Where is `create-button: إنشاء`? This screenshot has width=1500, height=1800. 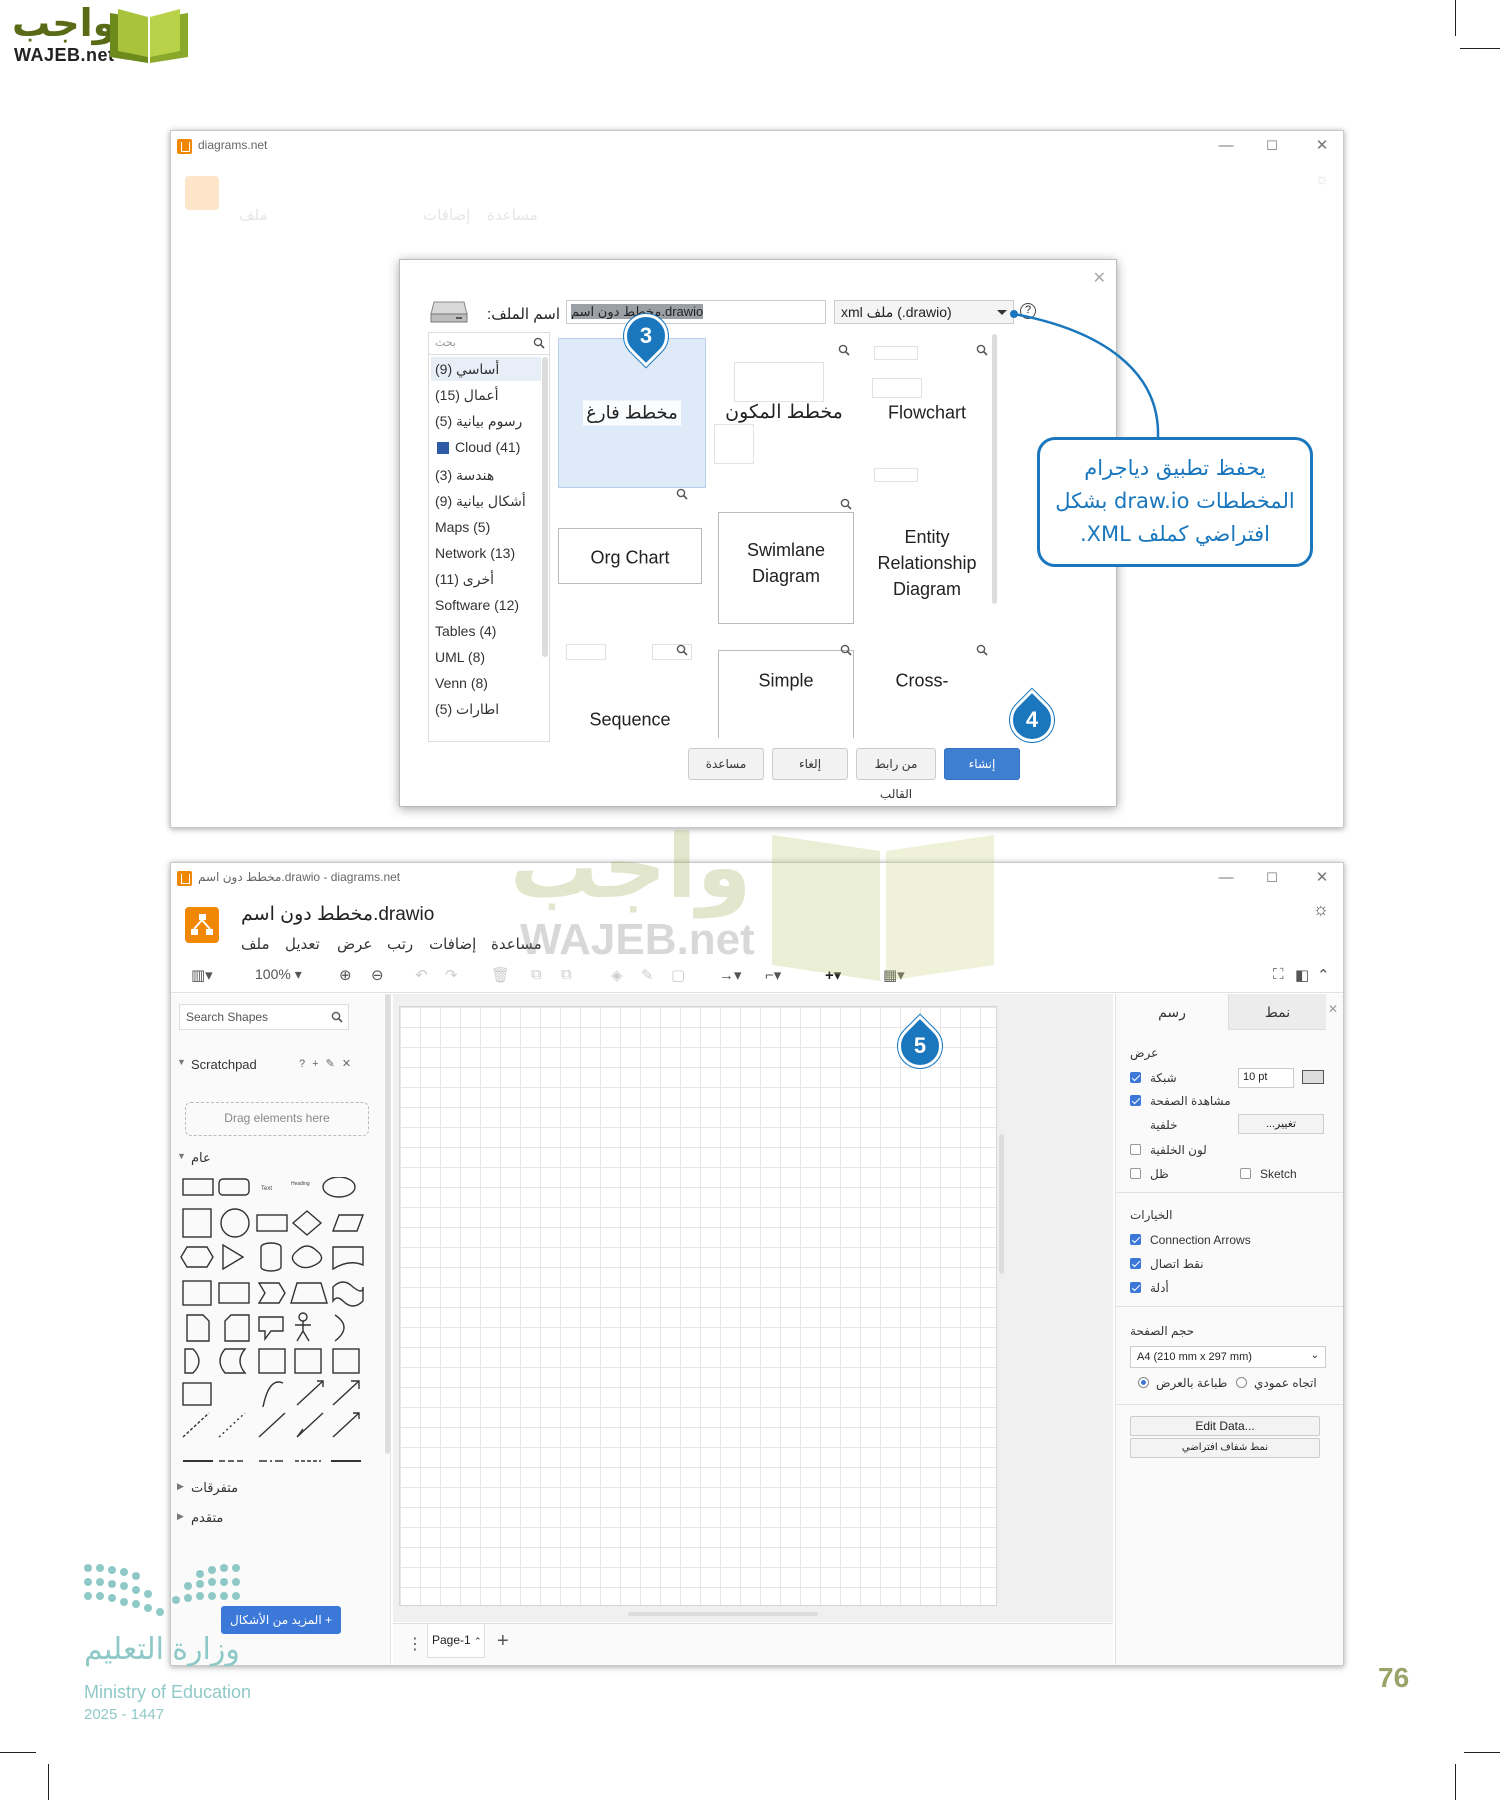 create-button: إنشاء is located at coordinates (982, 764).